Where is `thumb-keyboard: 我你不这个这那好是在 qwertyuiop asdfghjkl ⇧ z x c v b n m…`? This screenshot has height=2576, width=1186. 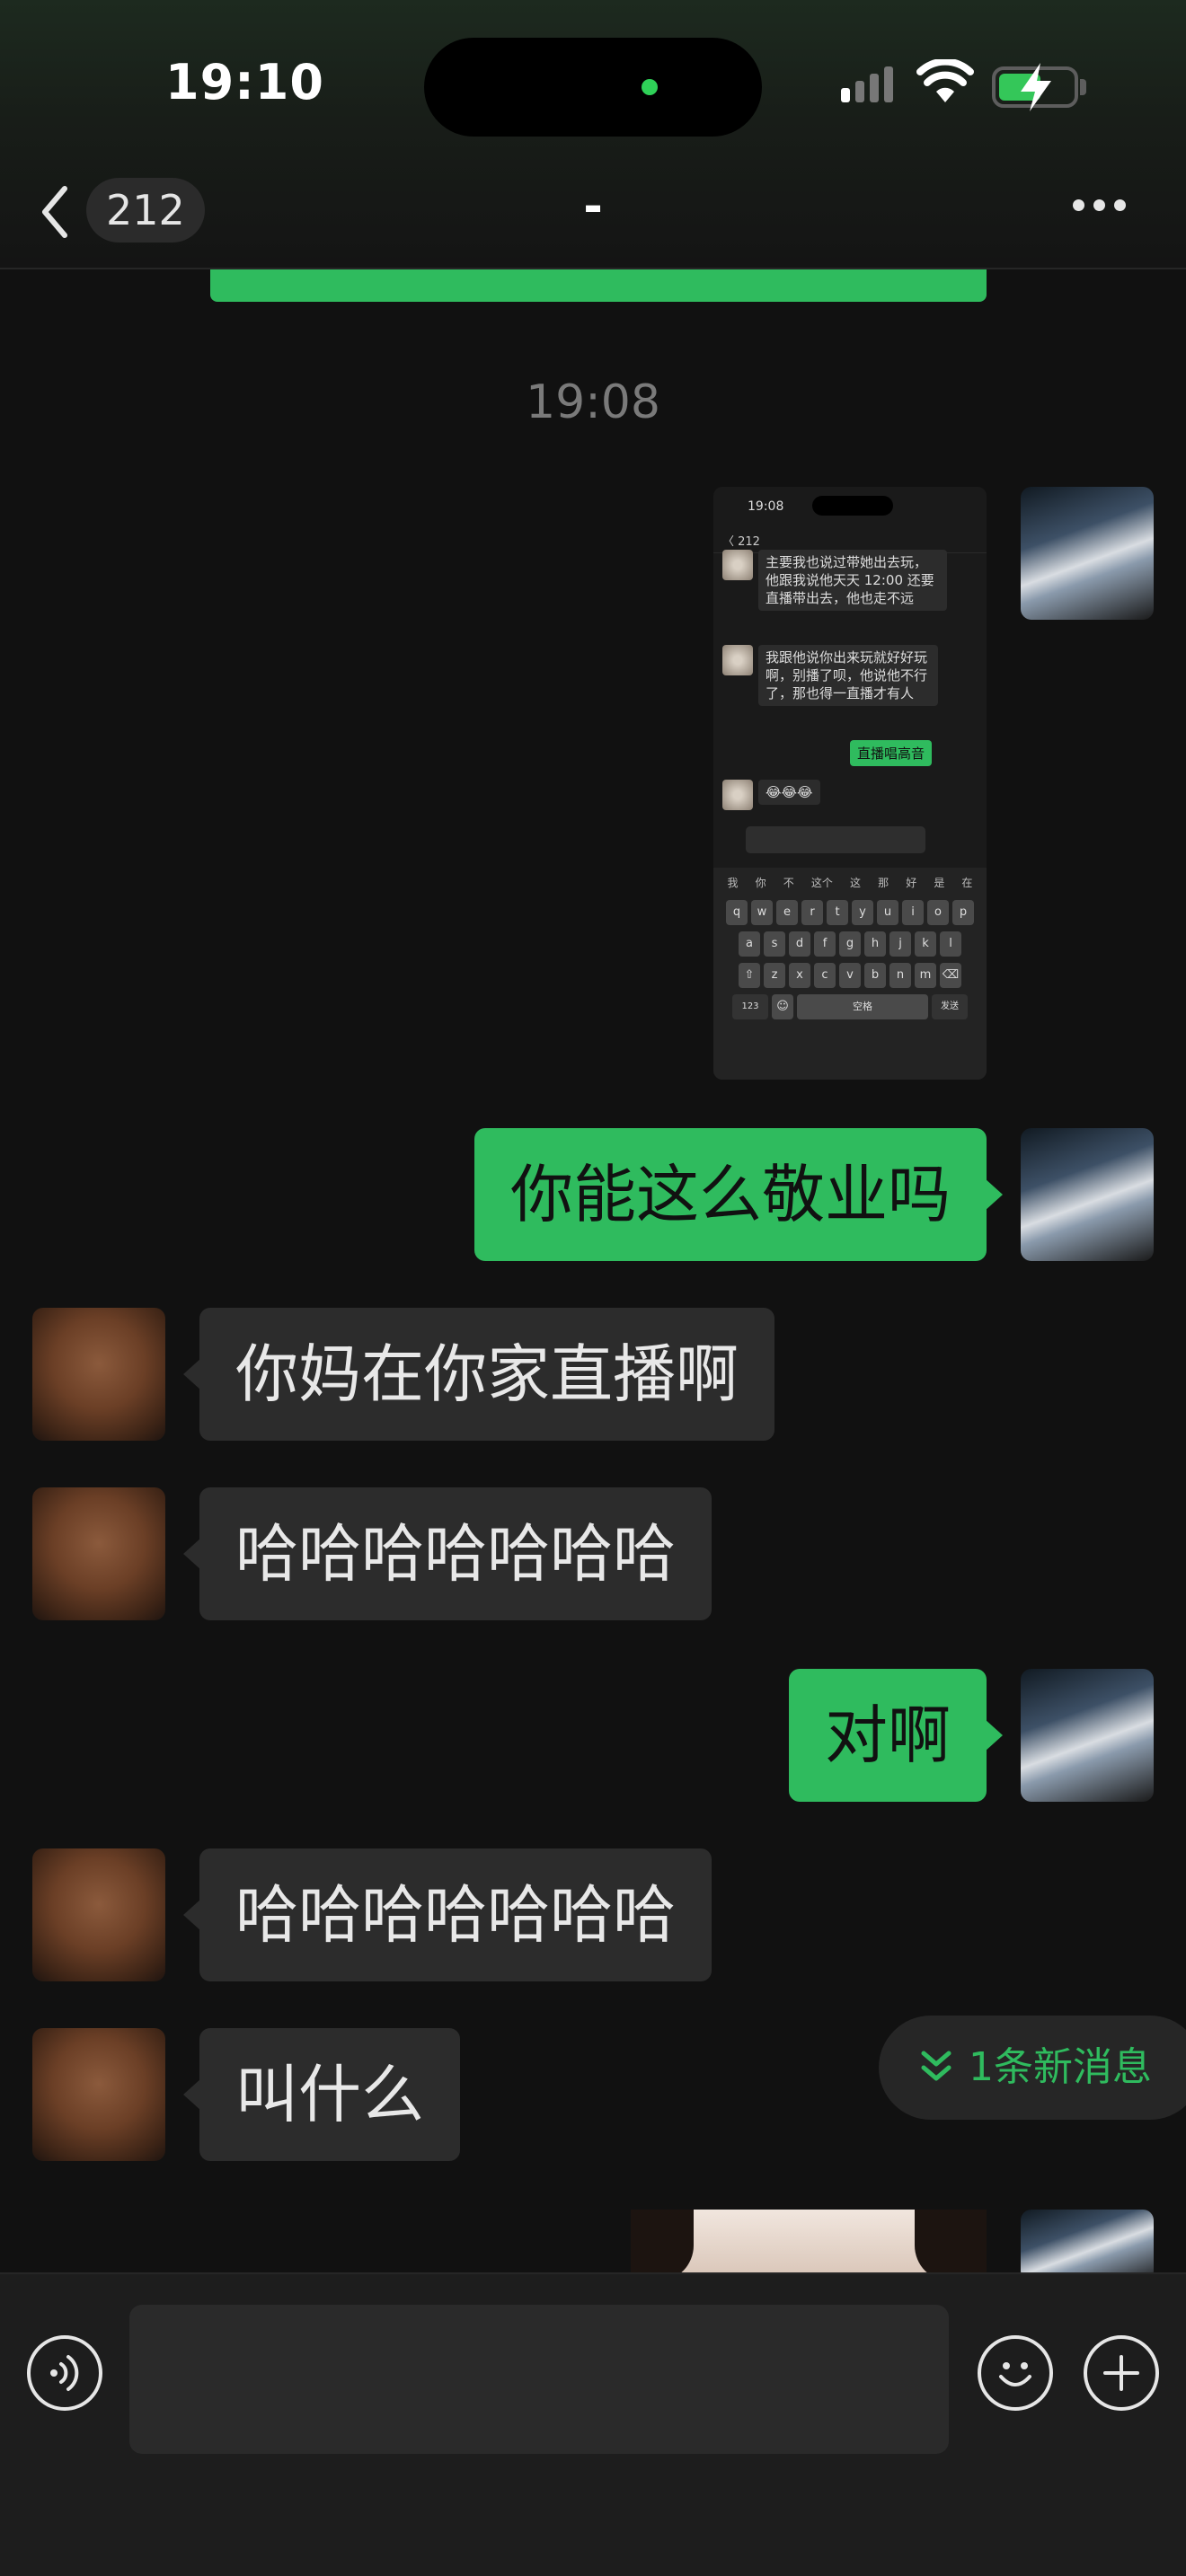 thumb-keyboard: 我你不这个这那好是在 qwertyuiop asdfghjkl ⇧ z x c v b n m… is located at coordinates (850, 974).